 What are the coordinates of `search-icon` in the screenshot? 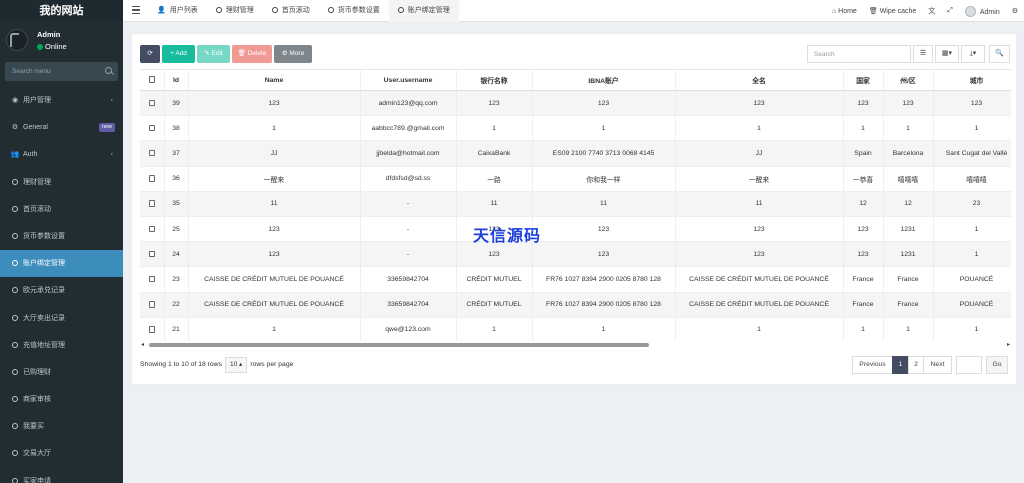 It's located at (108, 70).